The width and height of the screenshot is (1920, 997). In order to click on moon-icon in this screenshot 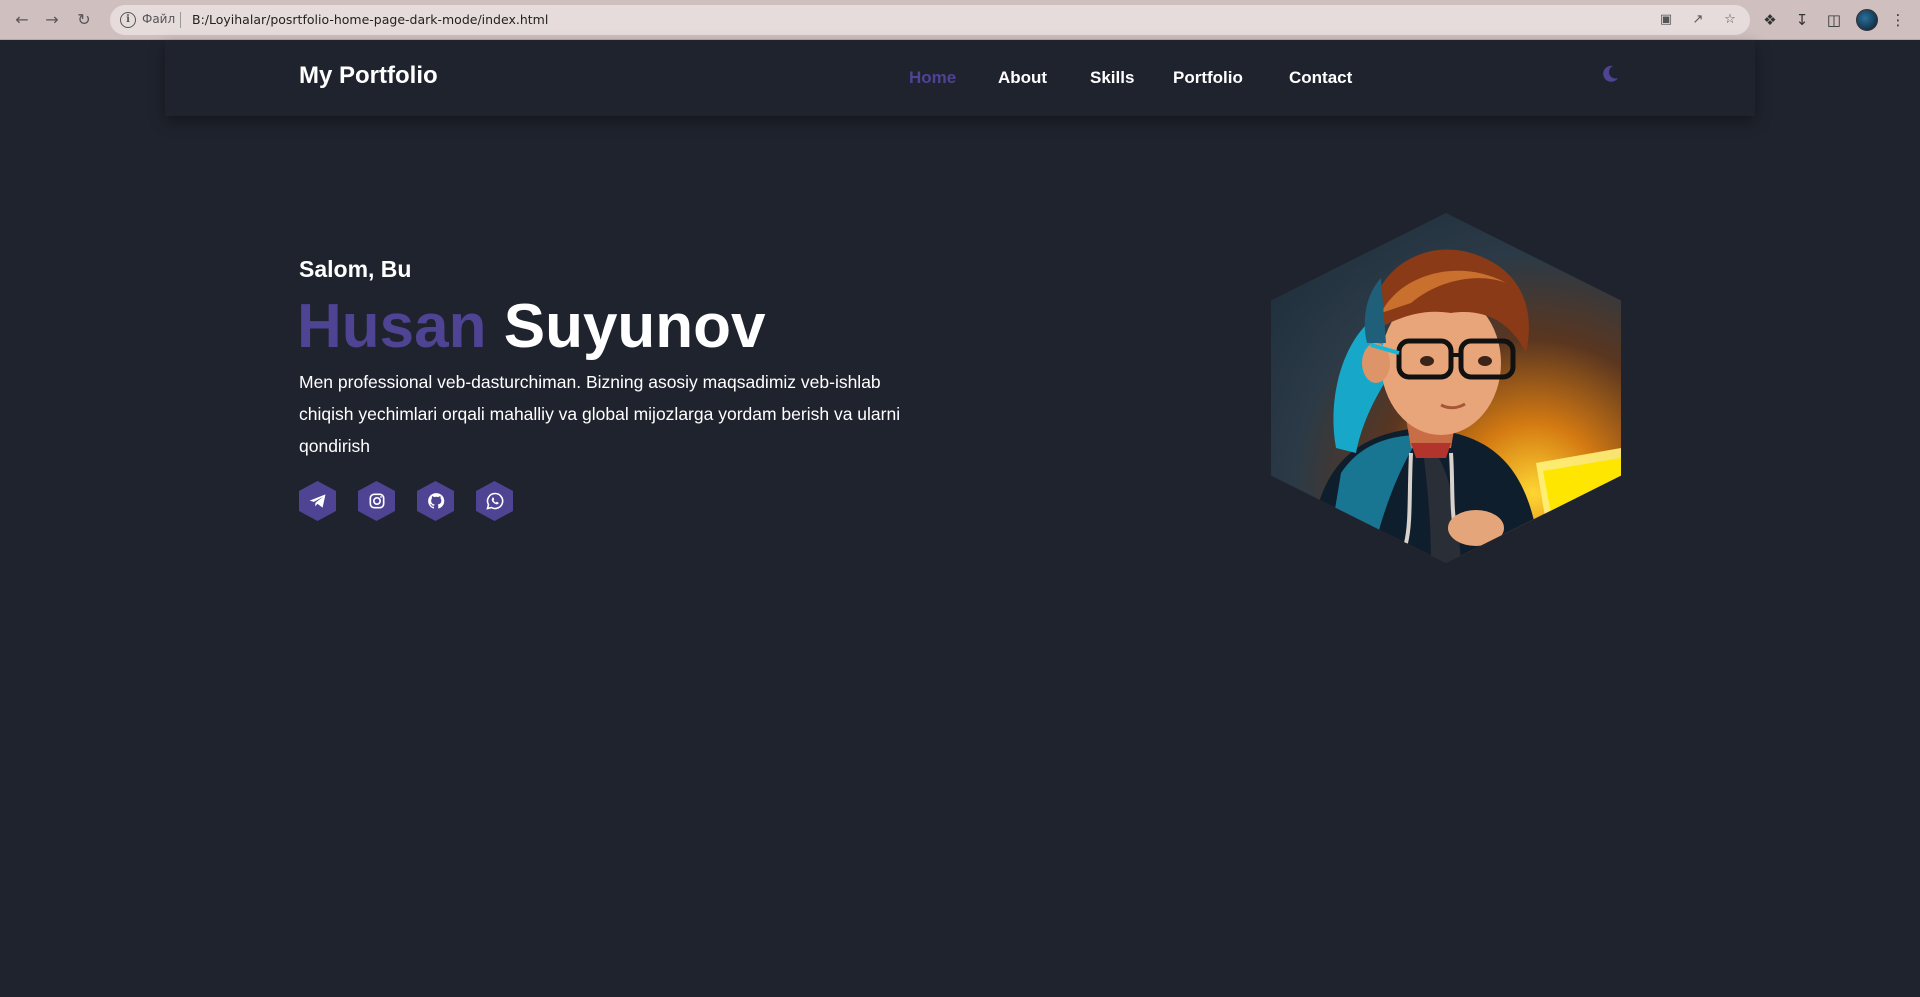, I will do `click(1610, 74)`.